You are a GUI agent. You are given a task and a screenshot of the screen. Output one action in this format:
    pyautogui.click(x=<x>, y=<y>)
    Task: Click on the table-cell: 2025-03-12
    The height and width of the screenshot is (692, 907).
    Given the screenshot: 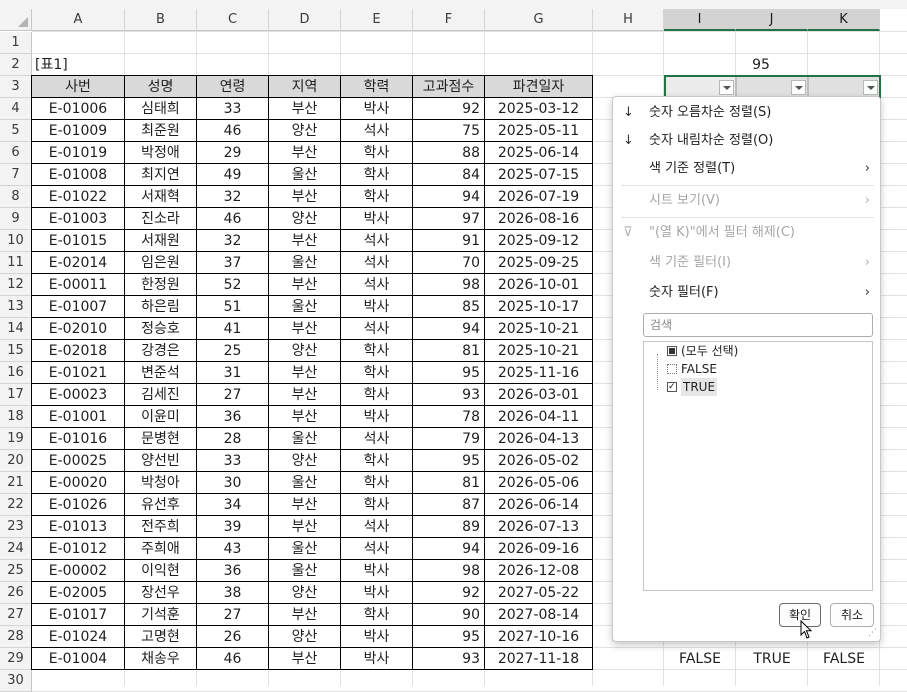 What is the action you would take?
    pyautogui.click(x=538, y=108)
    